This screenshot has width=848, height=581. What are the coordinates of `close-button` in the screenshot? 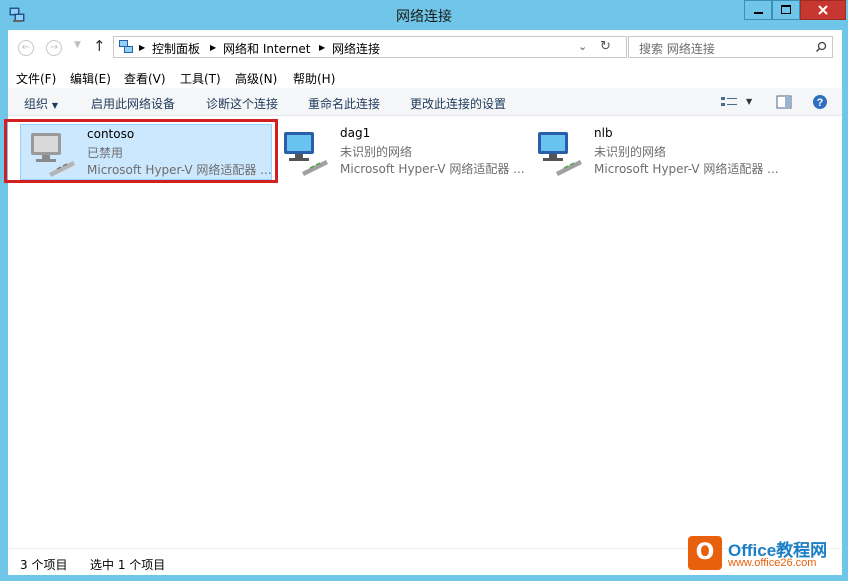 It's located at (823, 10).